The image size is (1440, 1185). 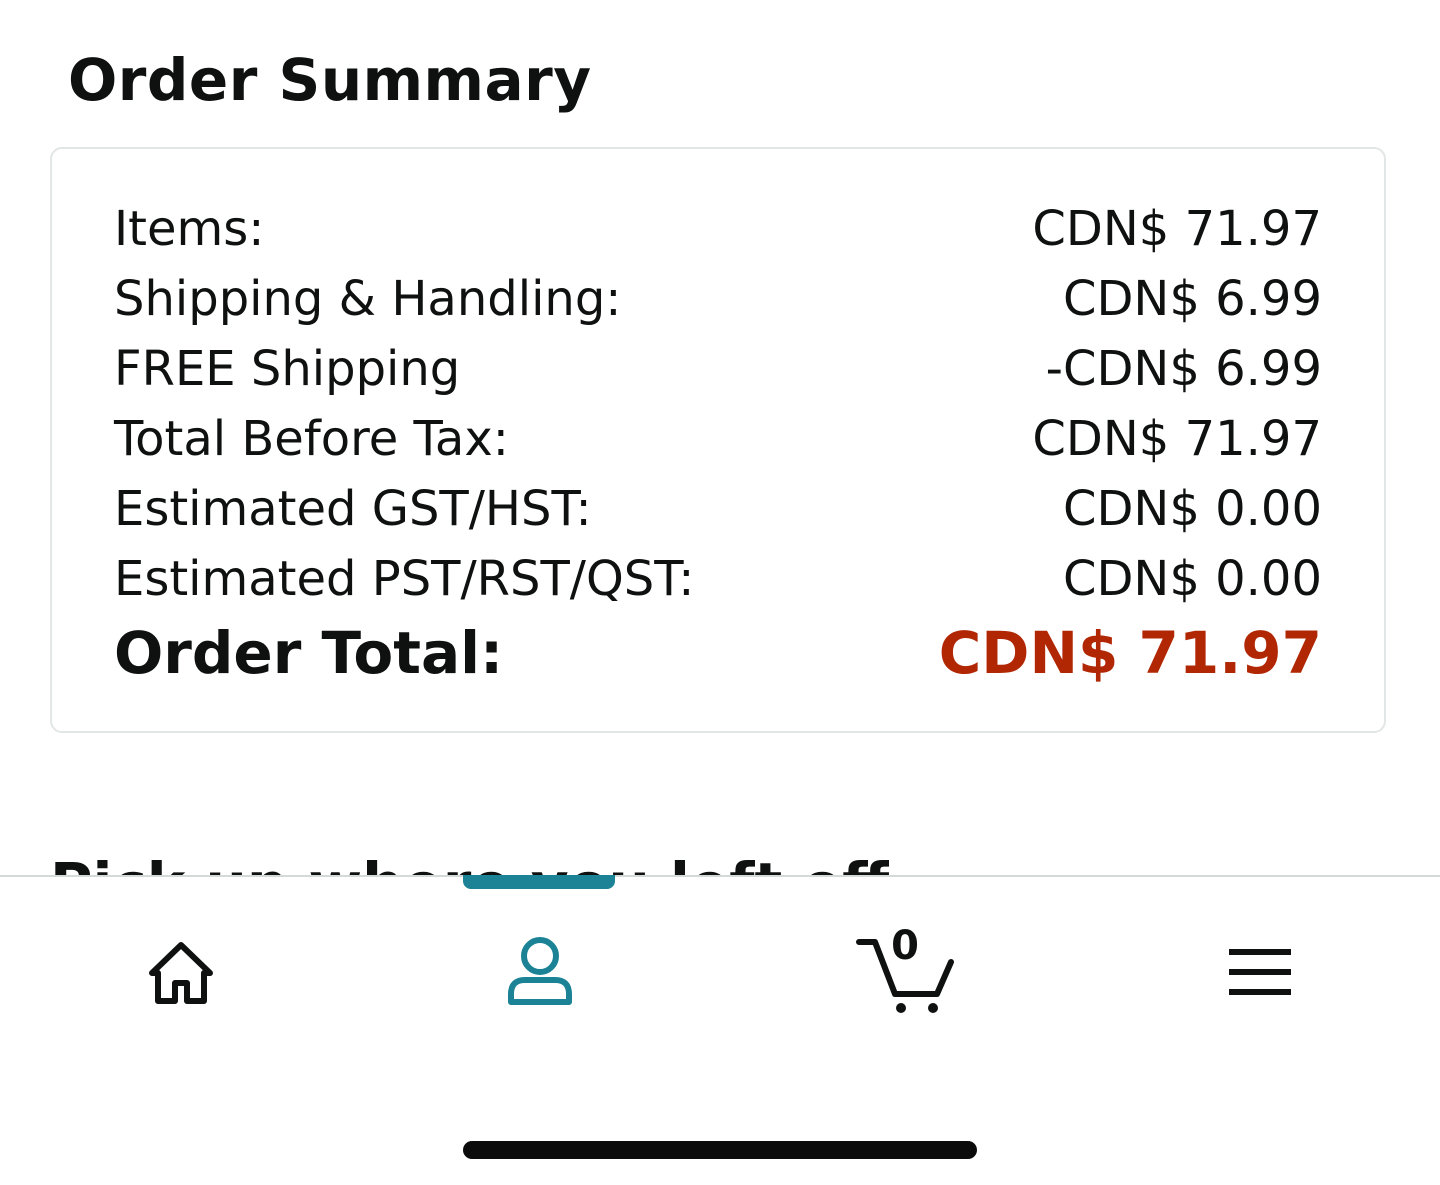 What do you see at coordinates (718, 369) in the screenshot?
I see `summary-row-free-shipping: FREE Shipping -CDN$ 6.99` at bounding box center [718, 369].